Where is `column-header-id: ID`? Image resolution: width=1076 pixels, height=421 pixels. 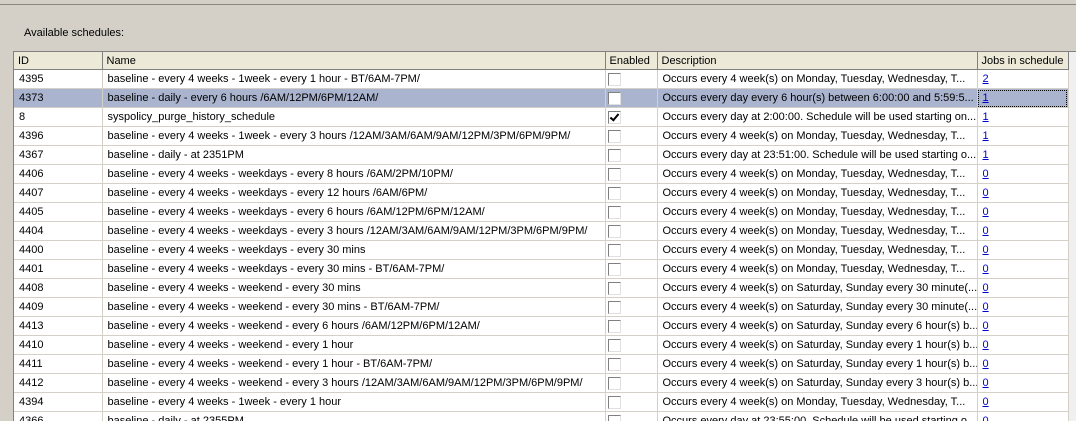 column-header-id: ID is located at coordinates (58, 61).